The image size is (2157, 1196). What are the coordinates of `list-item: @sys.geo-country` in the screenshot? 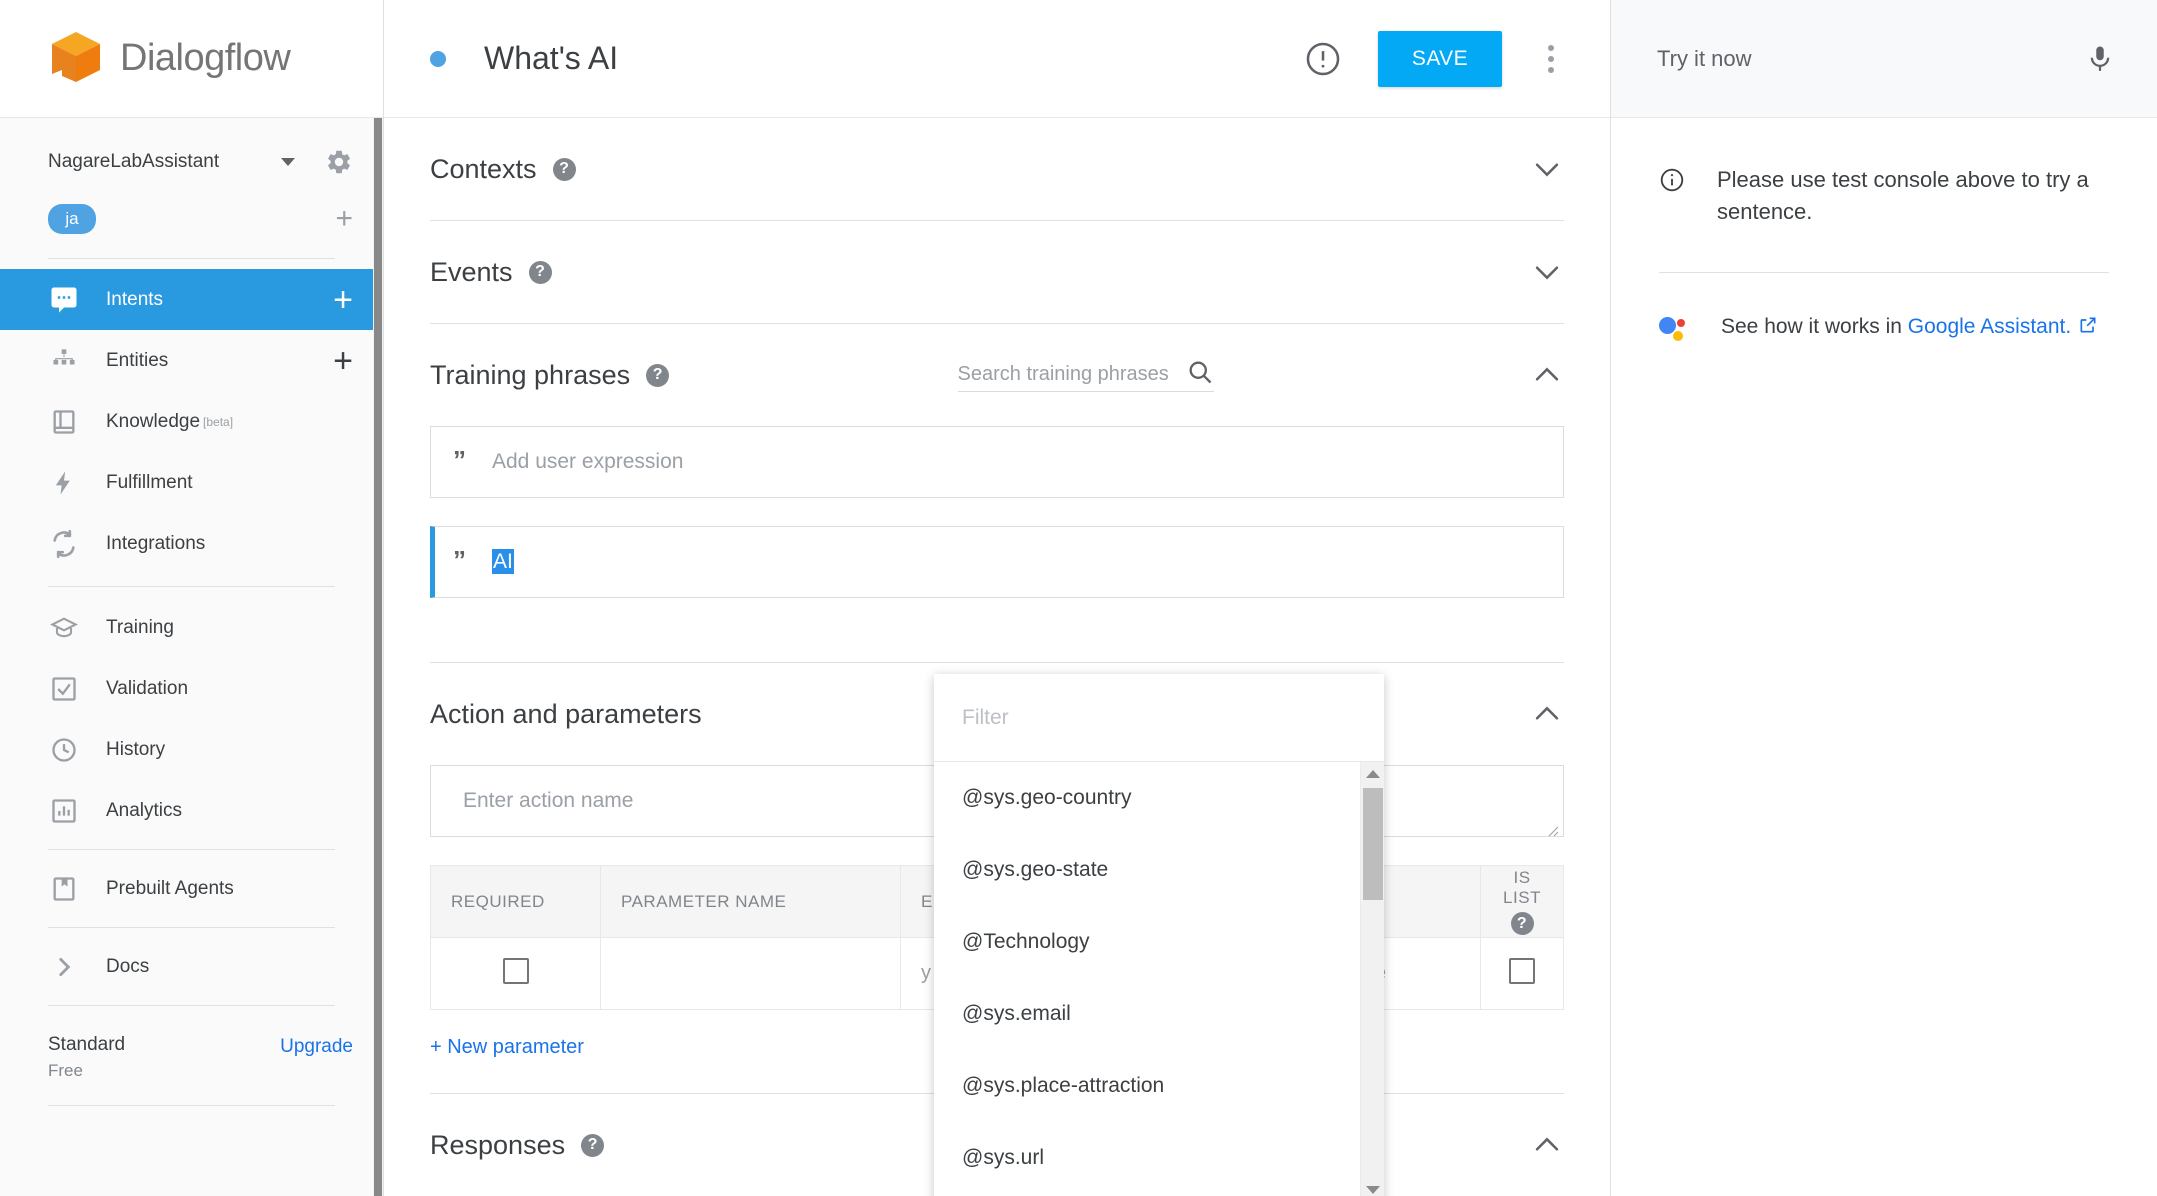 It's located at (1159, 798).